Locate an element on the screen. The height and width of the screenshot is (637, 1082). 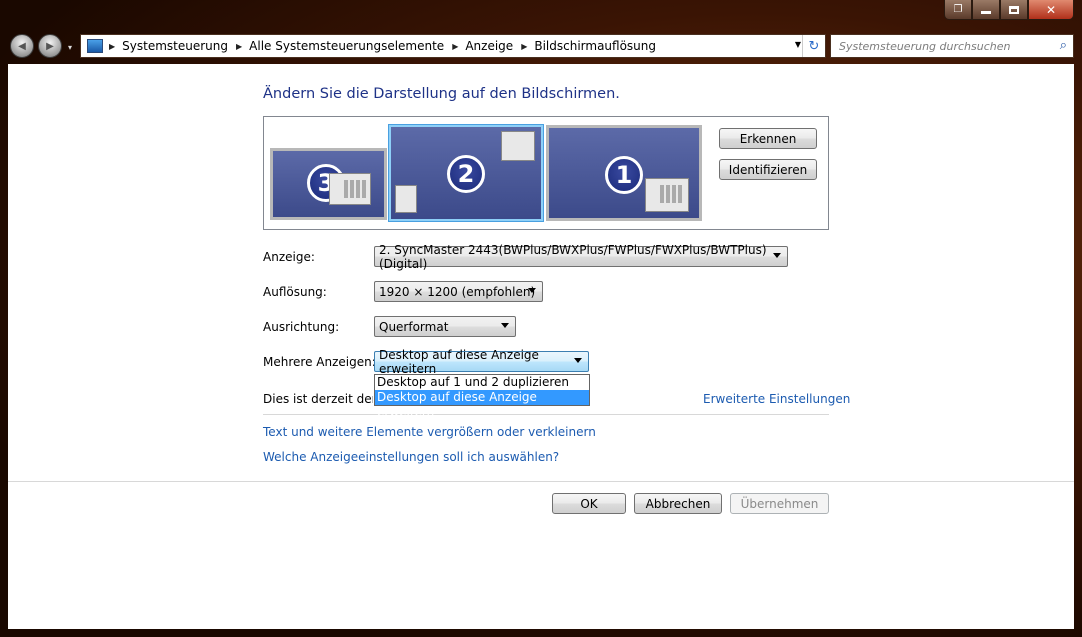
multiple-displays-select-value: Desktop auf diese Anzeige erweitern is located at coordinates (459, 361).